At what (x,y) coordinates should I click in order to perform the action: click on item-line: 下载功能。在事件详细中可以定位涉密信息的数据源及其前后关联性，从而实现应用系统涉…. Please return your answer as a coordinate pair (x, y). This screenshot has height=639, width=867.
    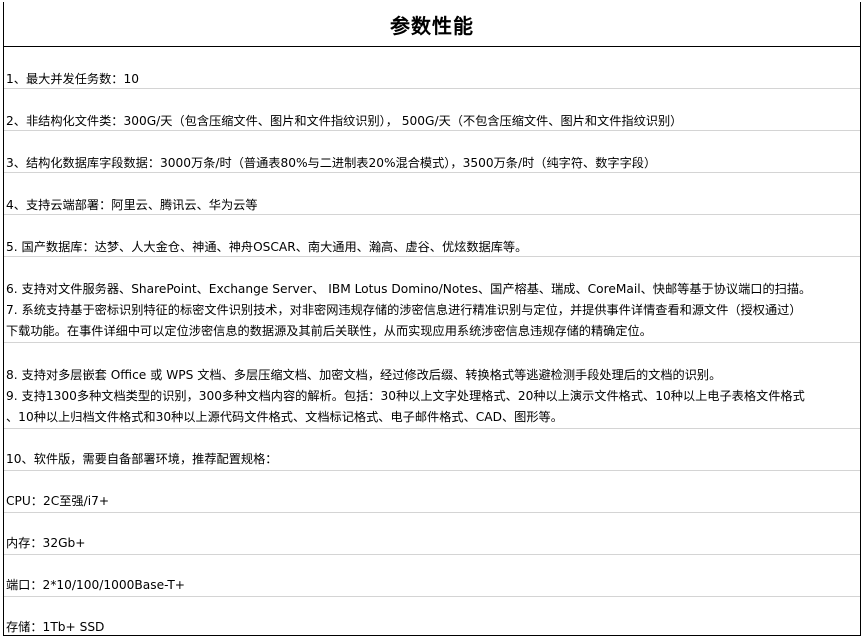
    Looking at the image, I should click on (329, 331).